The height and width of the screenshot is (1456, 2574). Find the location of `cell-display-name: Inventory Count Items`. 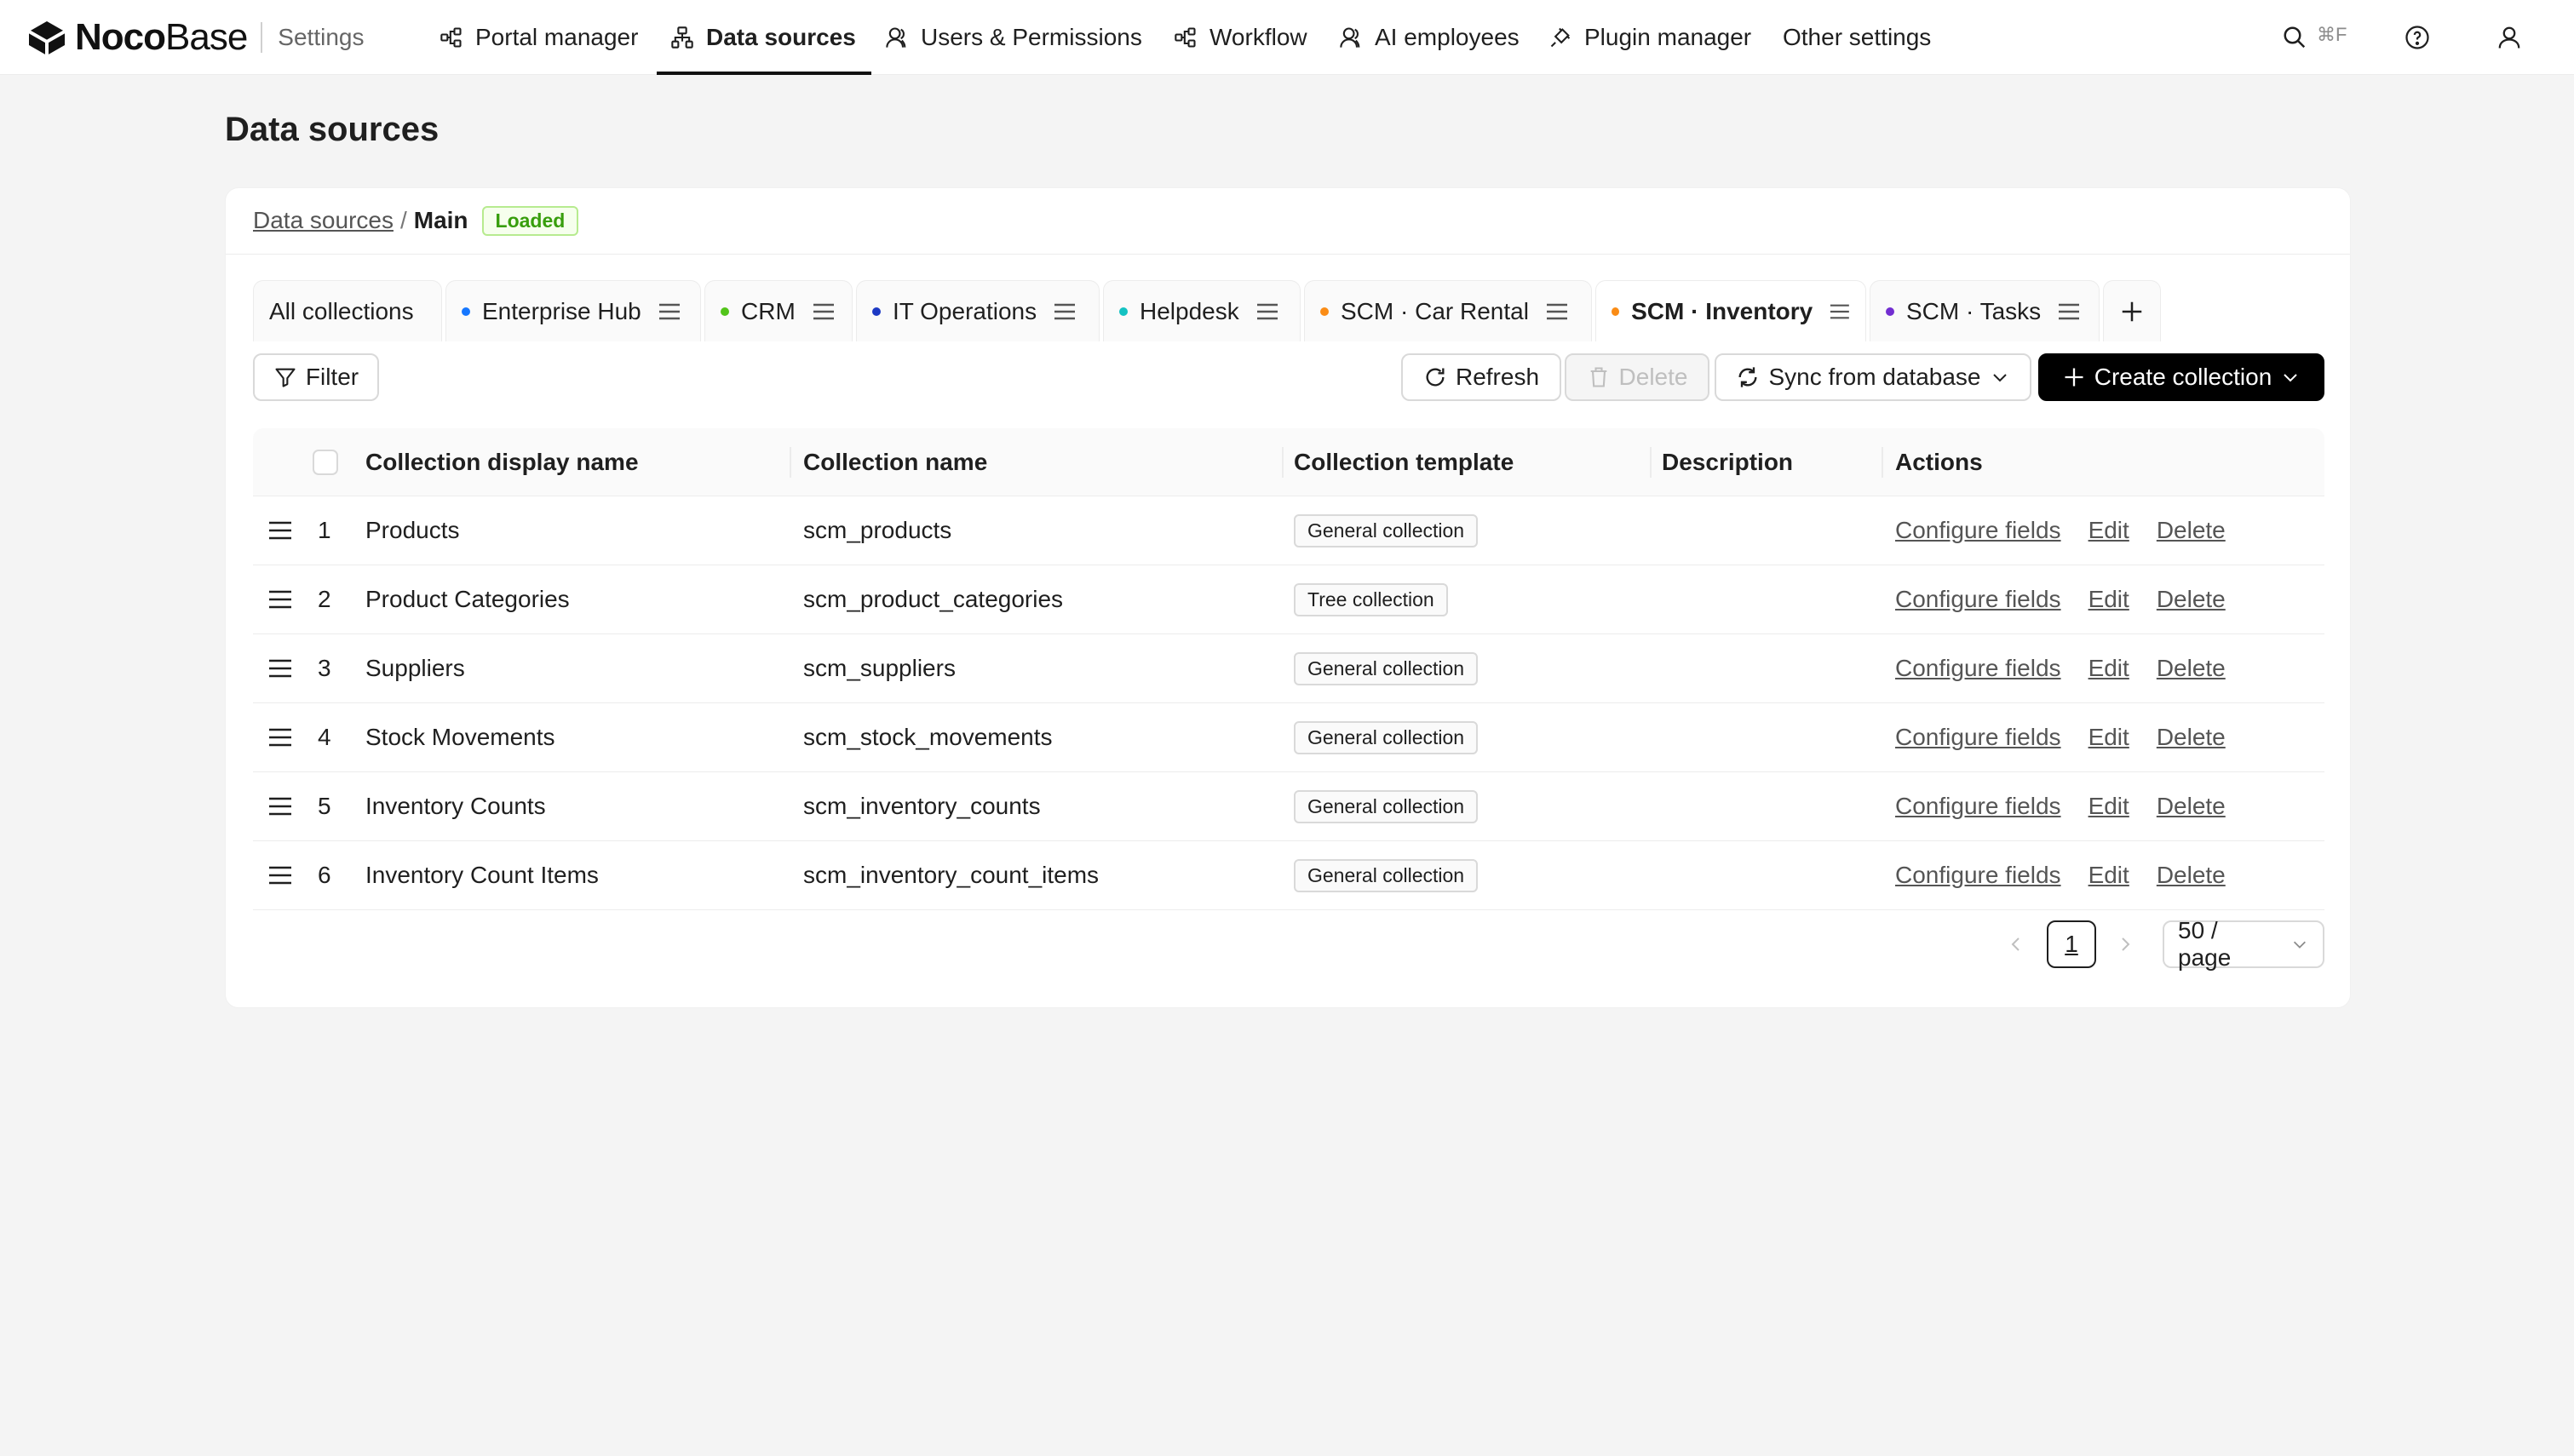

cell-display-name: Inventory Count Items is located at coordinates (482, 875).